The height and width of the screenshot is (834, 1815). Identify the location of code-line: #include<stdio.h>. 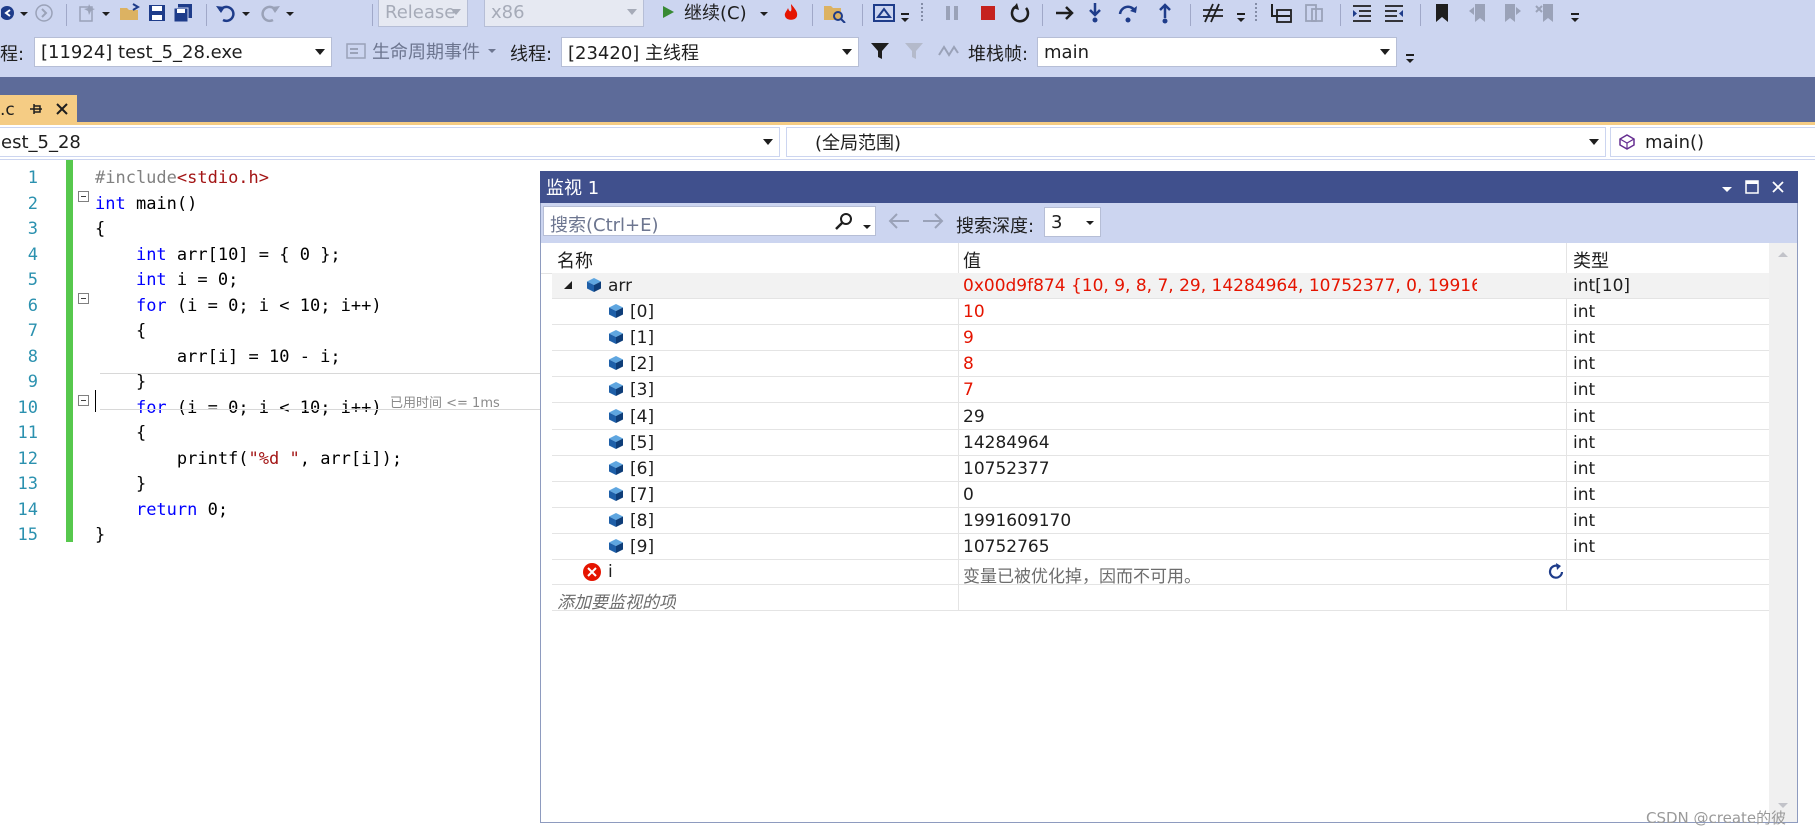
(182, 178).